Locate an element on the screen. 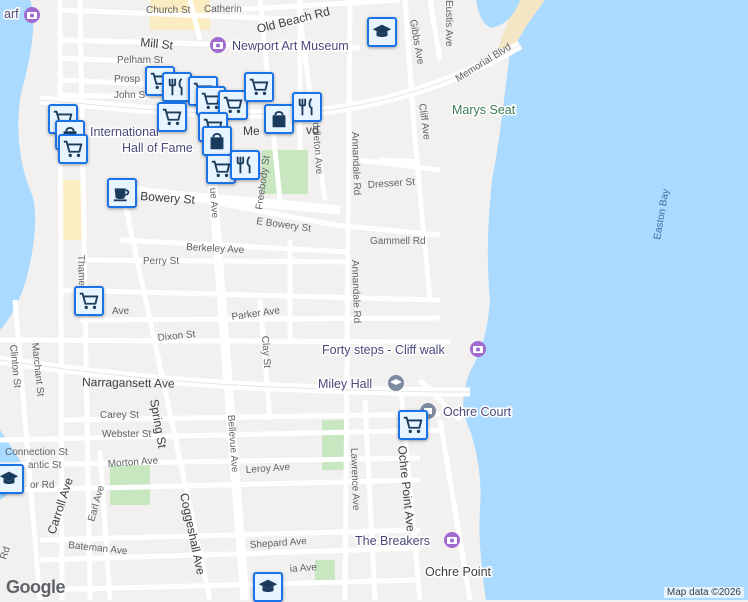 Image resolution: width=748 pixels, height=602 pixels. poi-arf-label: arf is located at coordinates (12, 14).